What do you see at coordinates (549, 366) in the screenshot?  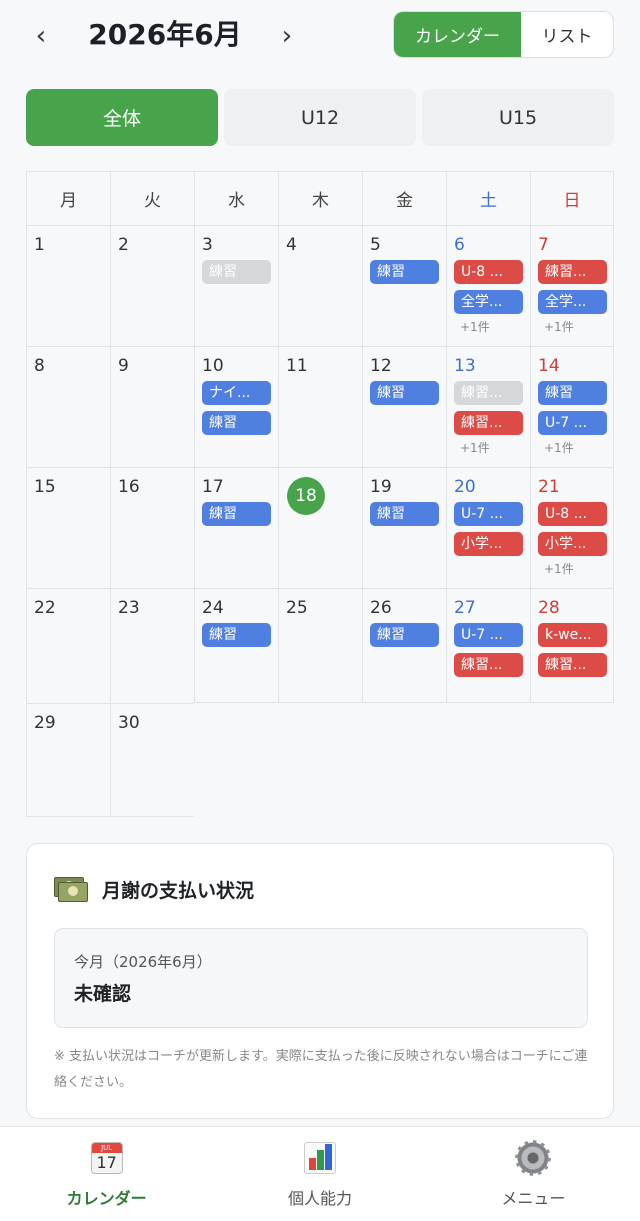 I see `day-number: 14` at bounding box center [549, 366].